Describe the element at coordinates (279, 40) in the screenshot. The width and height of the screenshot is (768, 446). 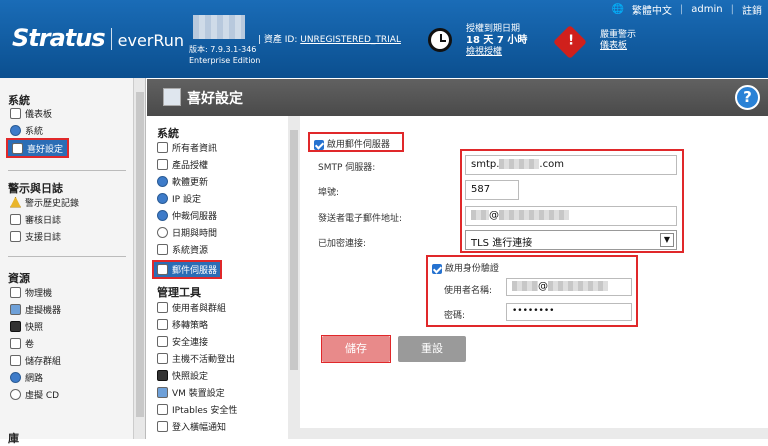
I see `asset-id-label: | 資產 ID:` at that location.